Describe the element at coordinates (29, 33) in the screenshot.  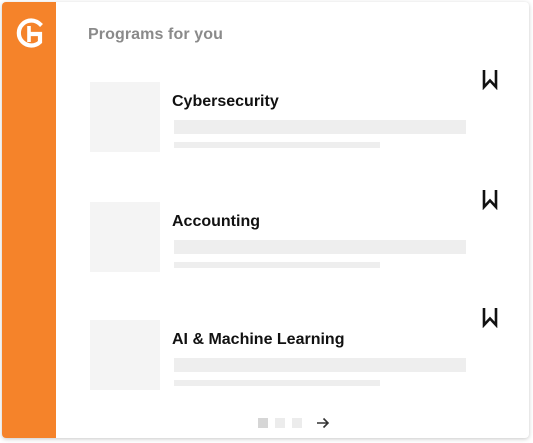
I see `logo` at that location.